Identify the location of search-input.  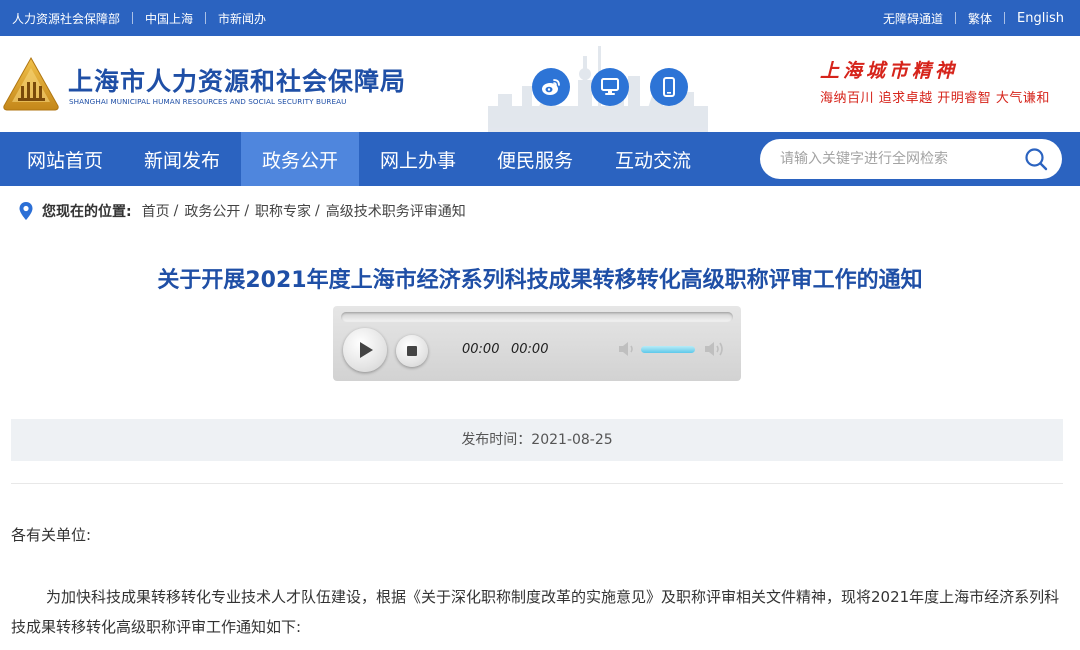
(900, 159).